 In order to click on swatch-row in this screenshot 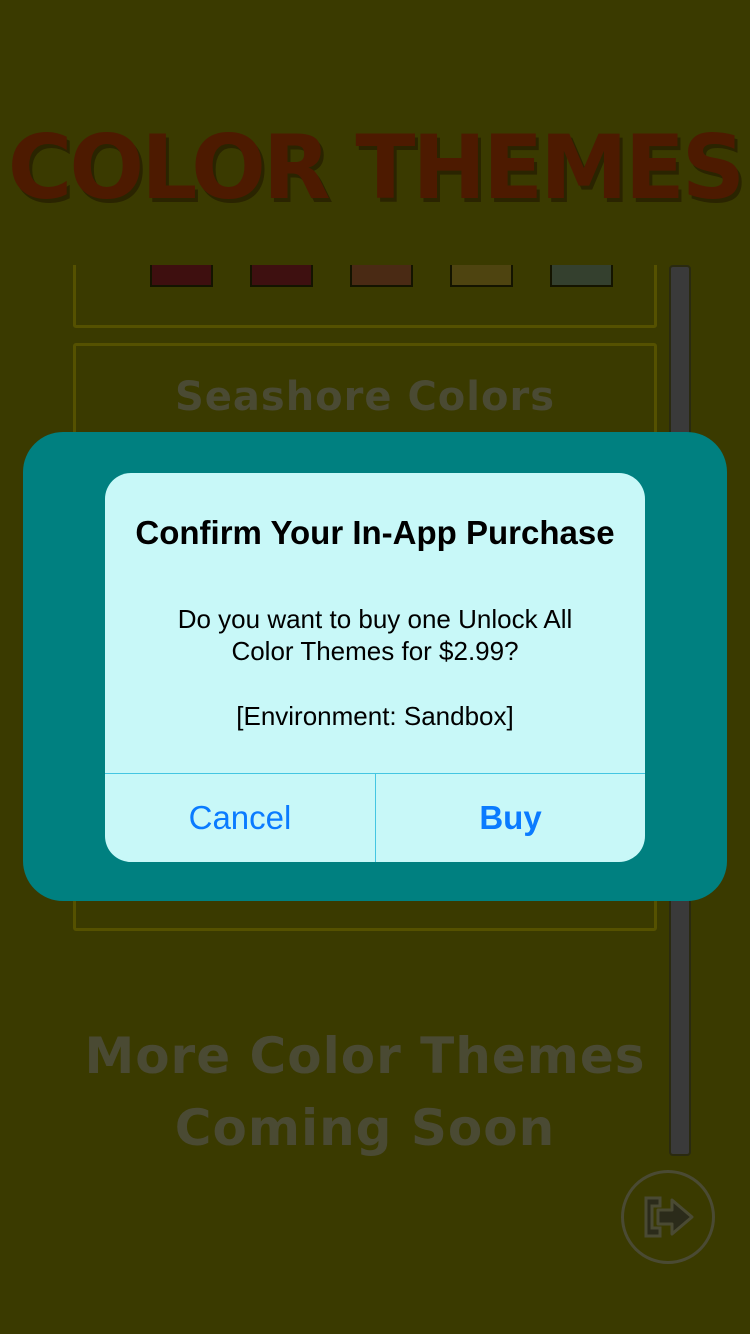, I will do `click(381, 276)`.